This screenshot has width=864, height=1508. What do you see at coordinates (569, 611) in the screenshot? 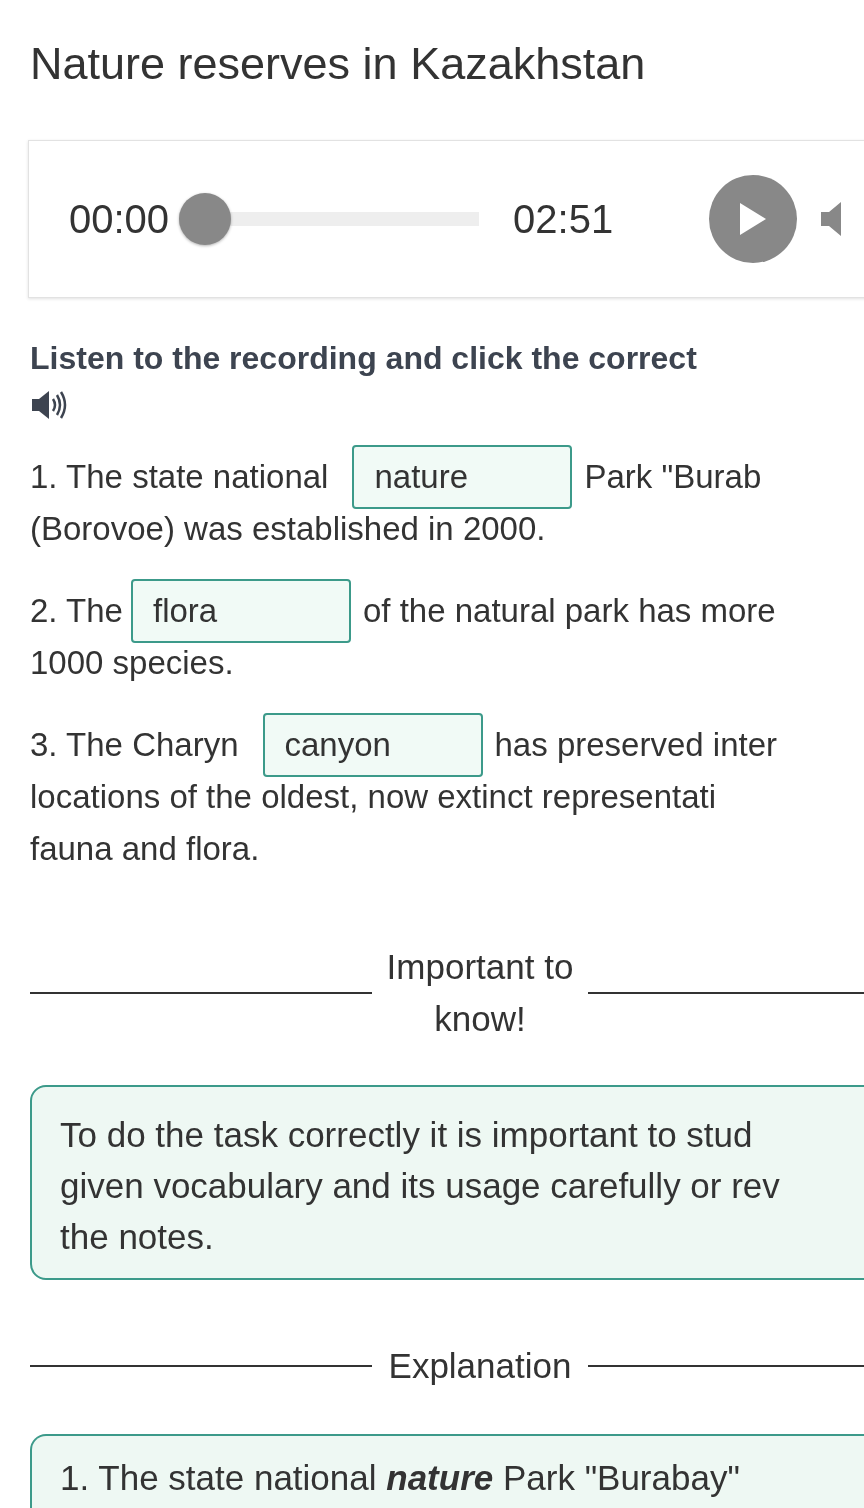
I see `sentence-text: of the natural park has more` at bounding box center [569, 611].